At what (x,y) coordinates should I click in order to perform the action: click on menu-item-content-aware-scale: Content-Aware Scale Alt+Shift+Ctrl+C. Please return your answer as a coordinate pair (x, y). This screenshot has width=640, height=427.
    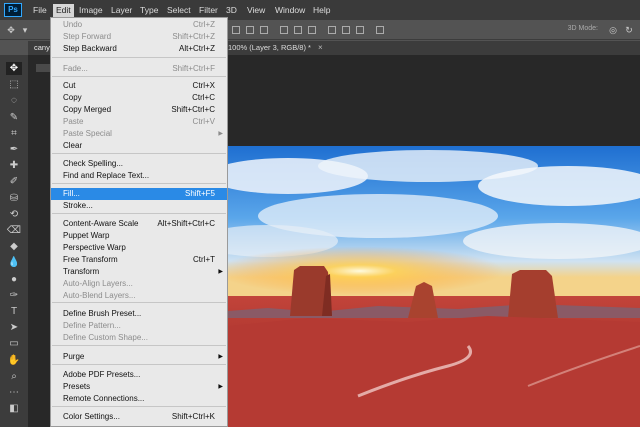
    Looking at the image, I should click on (139, 224).